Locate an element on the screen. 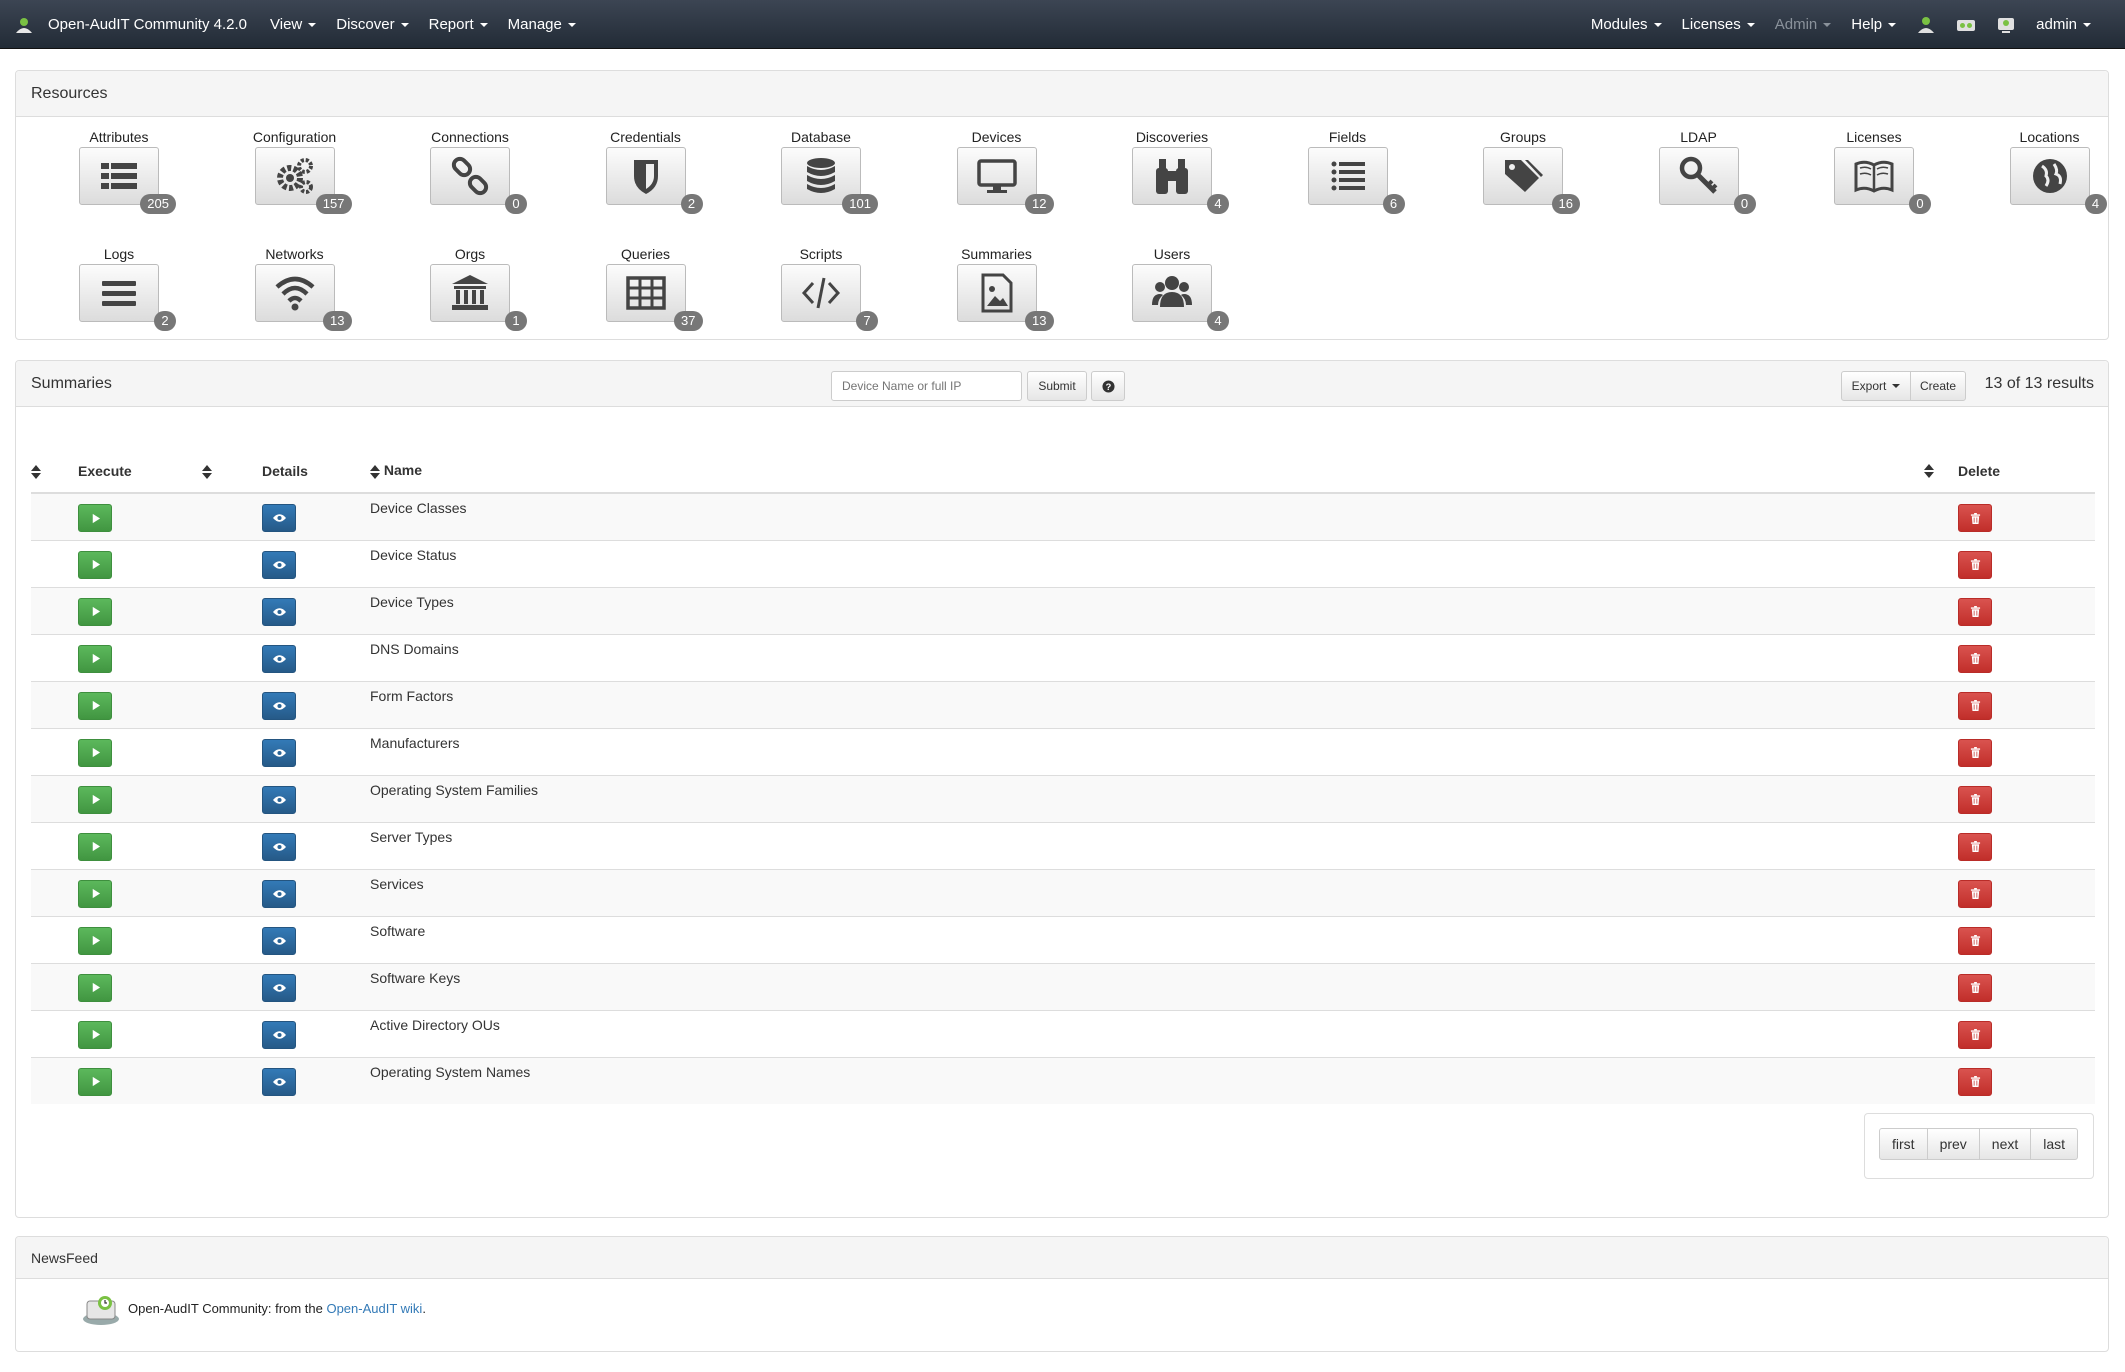 The height and width of the screenshot is (1372, 2125). resource-button-groups: 16 is located at coordinates (1531, 180).